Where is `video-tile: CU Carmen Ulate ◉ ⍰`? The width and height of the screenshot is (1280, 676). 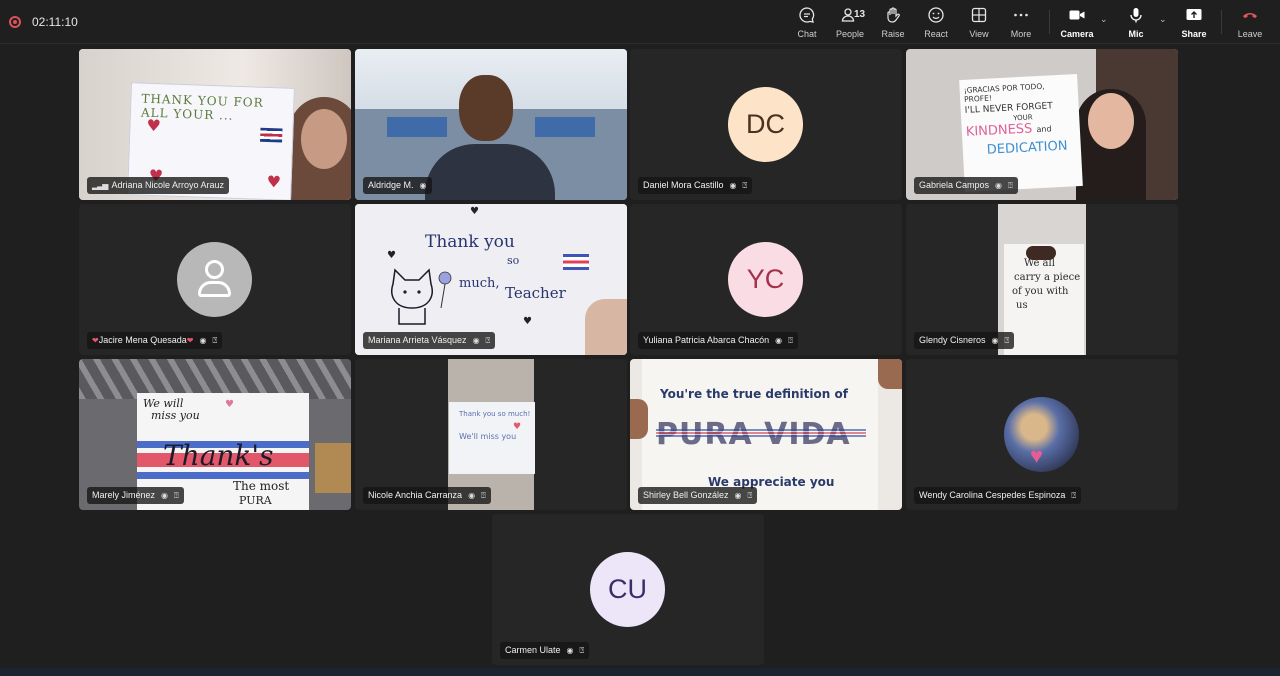
video-tile: CU Carmen Ulate ◉ ⍰ is located at coordinates (628, 589).